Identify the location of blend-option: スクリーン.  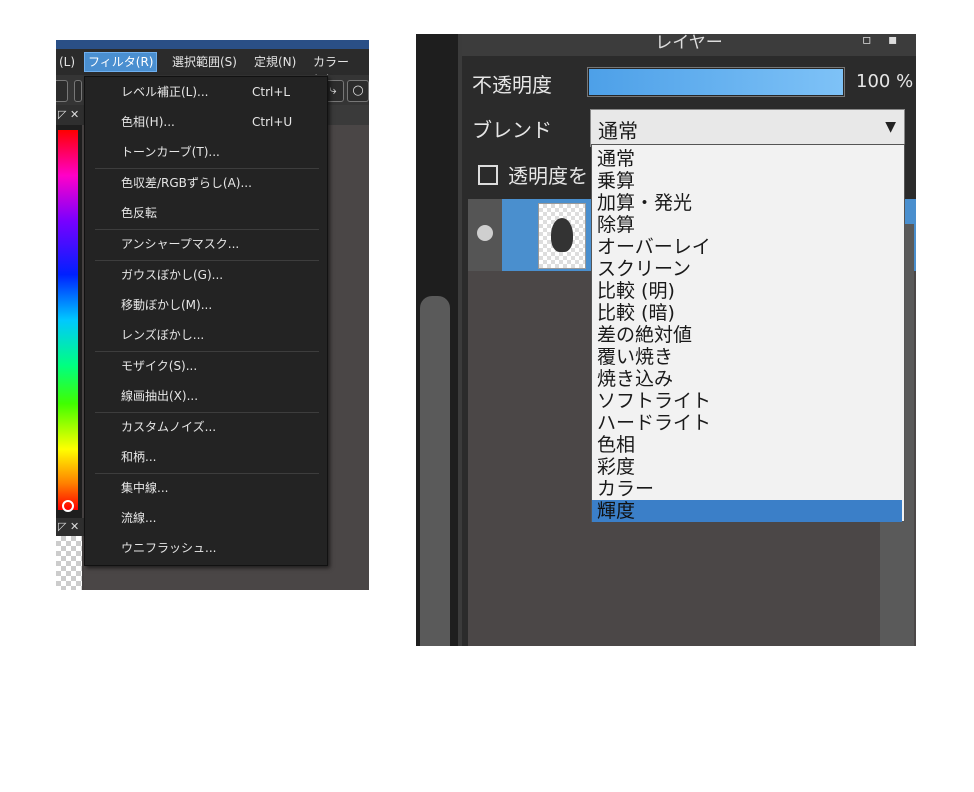
(747, 269).